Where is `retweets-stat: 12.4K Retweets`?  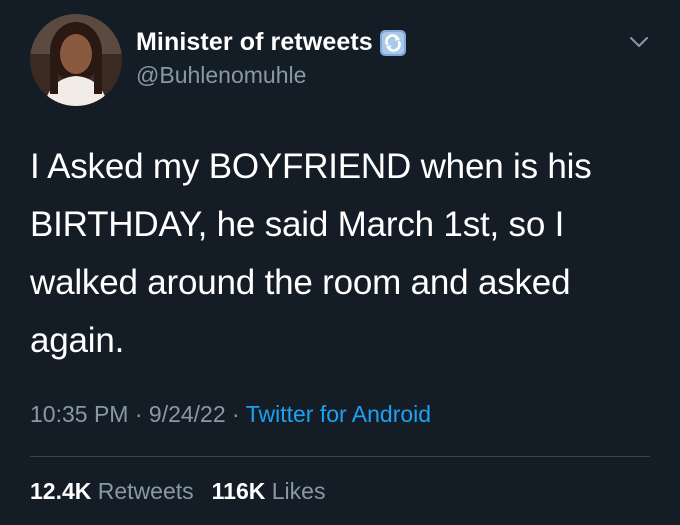 retweets-stat: 12.4K Retweets is located at coordinates (112, 491).